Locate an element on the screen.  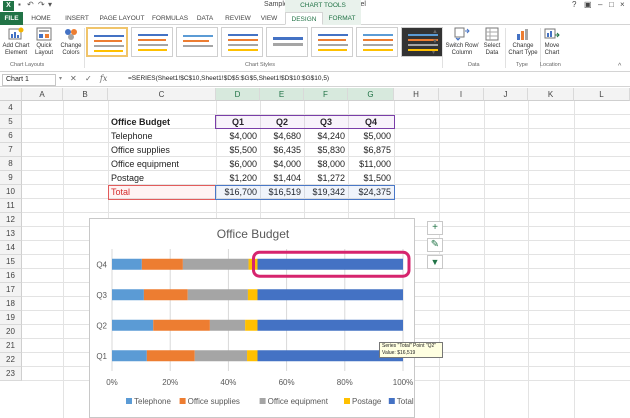
table-title-cell: Office Budget is located at coordinates (162, 122).